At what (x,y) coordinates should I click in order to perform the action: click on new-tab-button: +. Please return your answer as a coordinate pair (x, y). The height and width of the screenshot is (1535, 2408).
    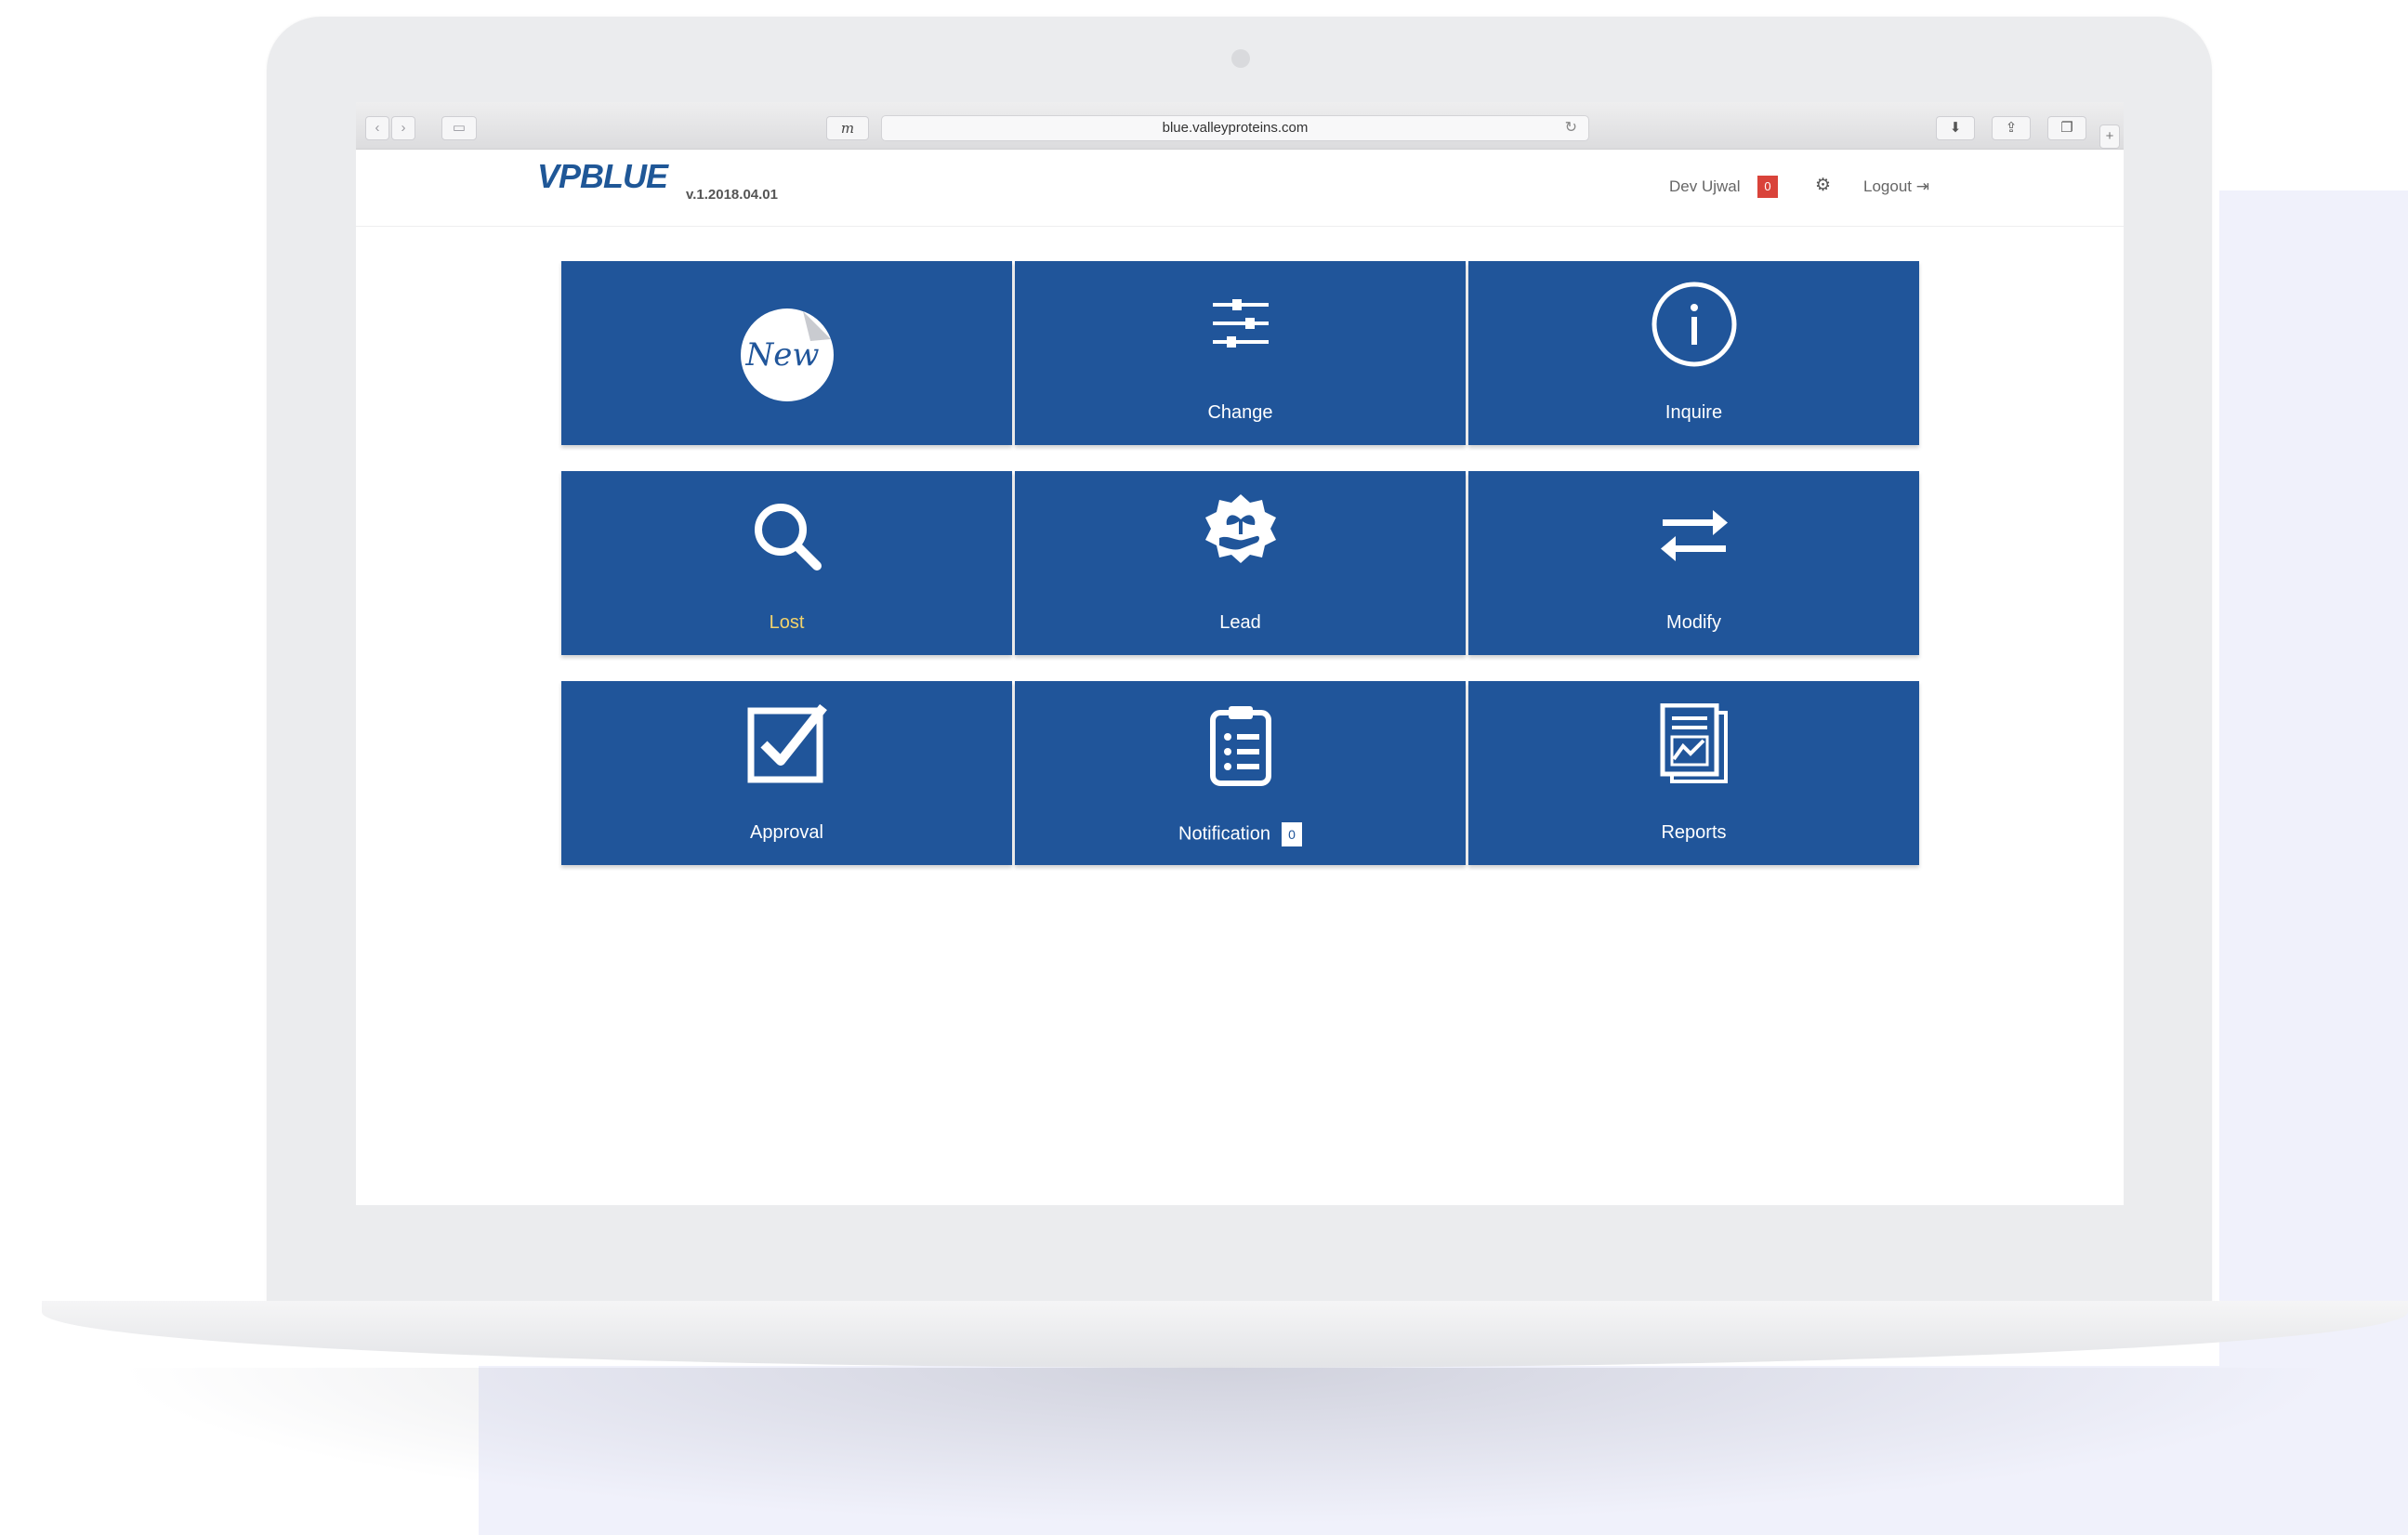
    Looking at the image, I should click on (2109, 137).